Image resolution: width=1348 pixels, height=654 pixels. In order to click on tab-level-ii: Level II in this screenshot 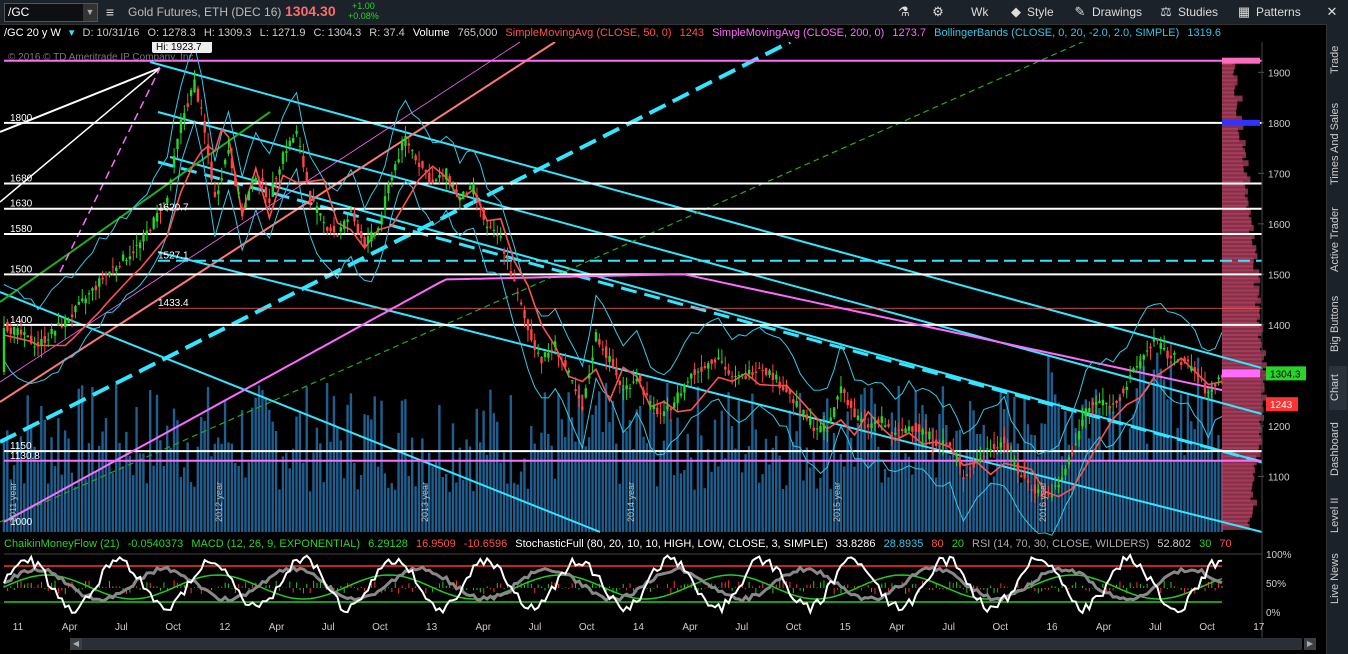, I will do `click(1338, 515)`.